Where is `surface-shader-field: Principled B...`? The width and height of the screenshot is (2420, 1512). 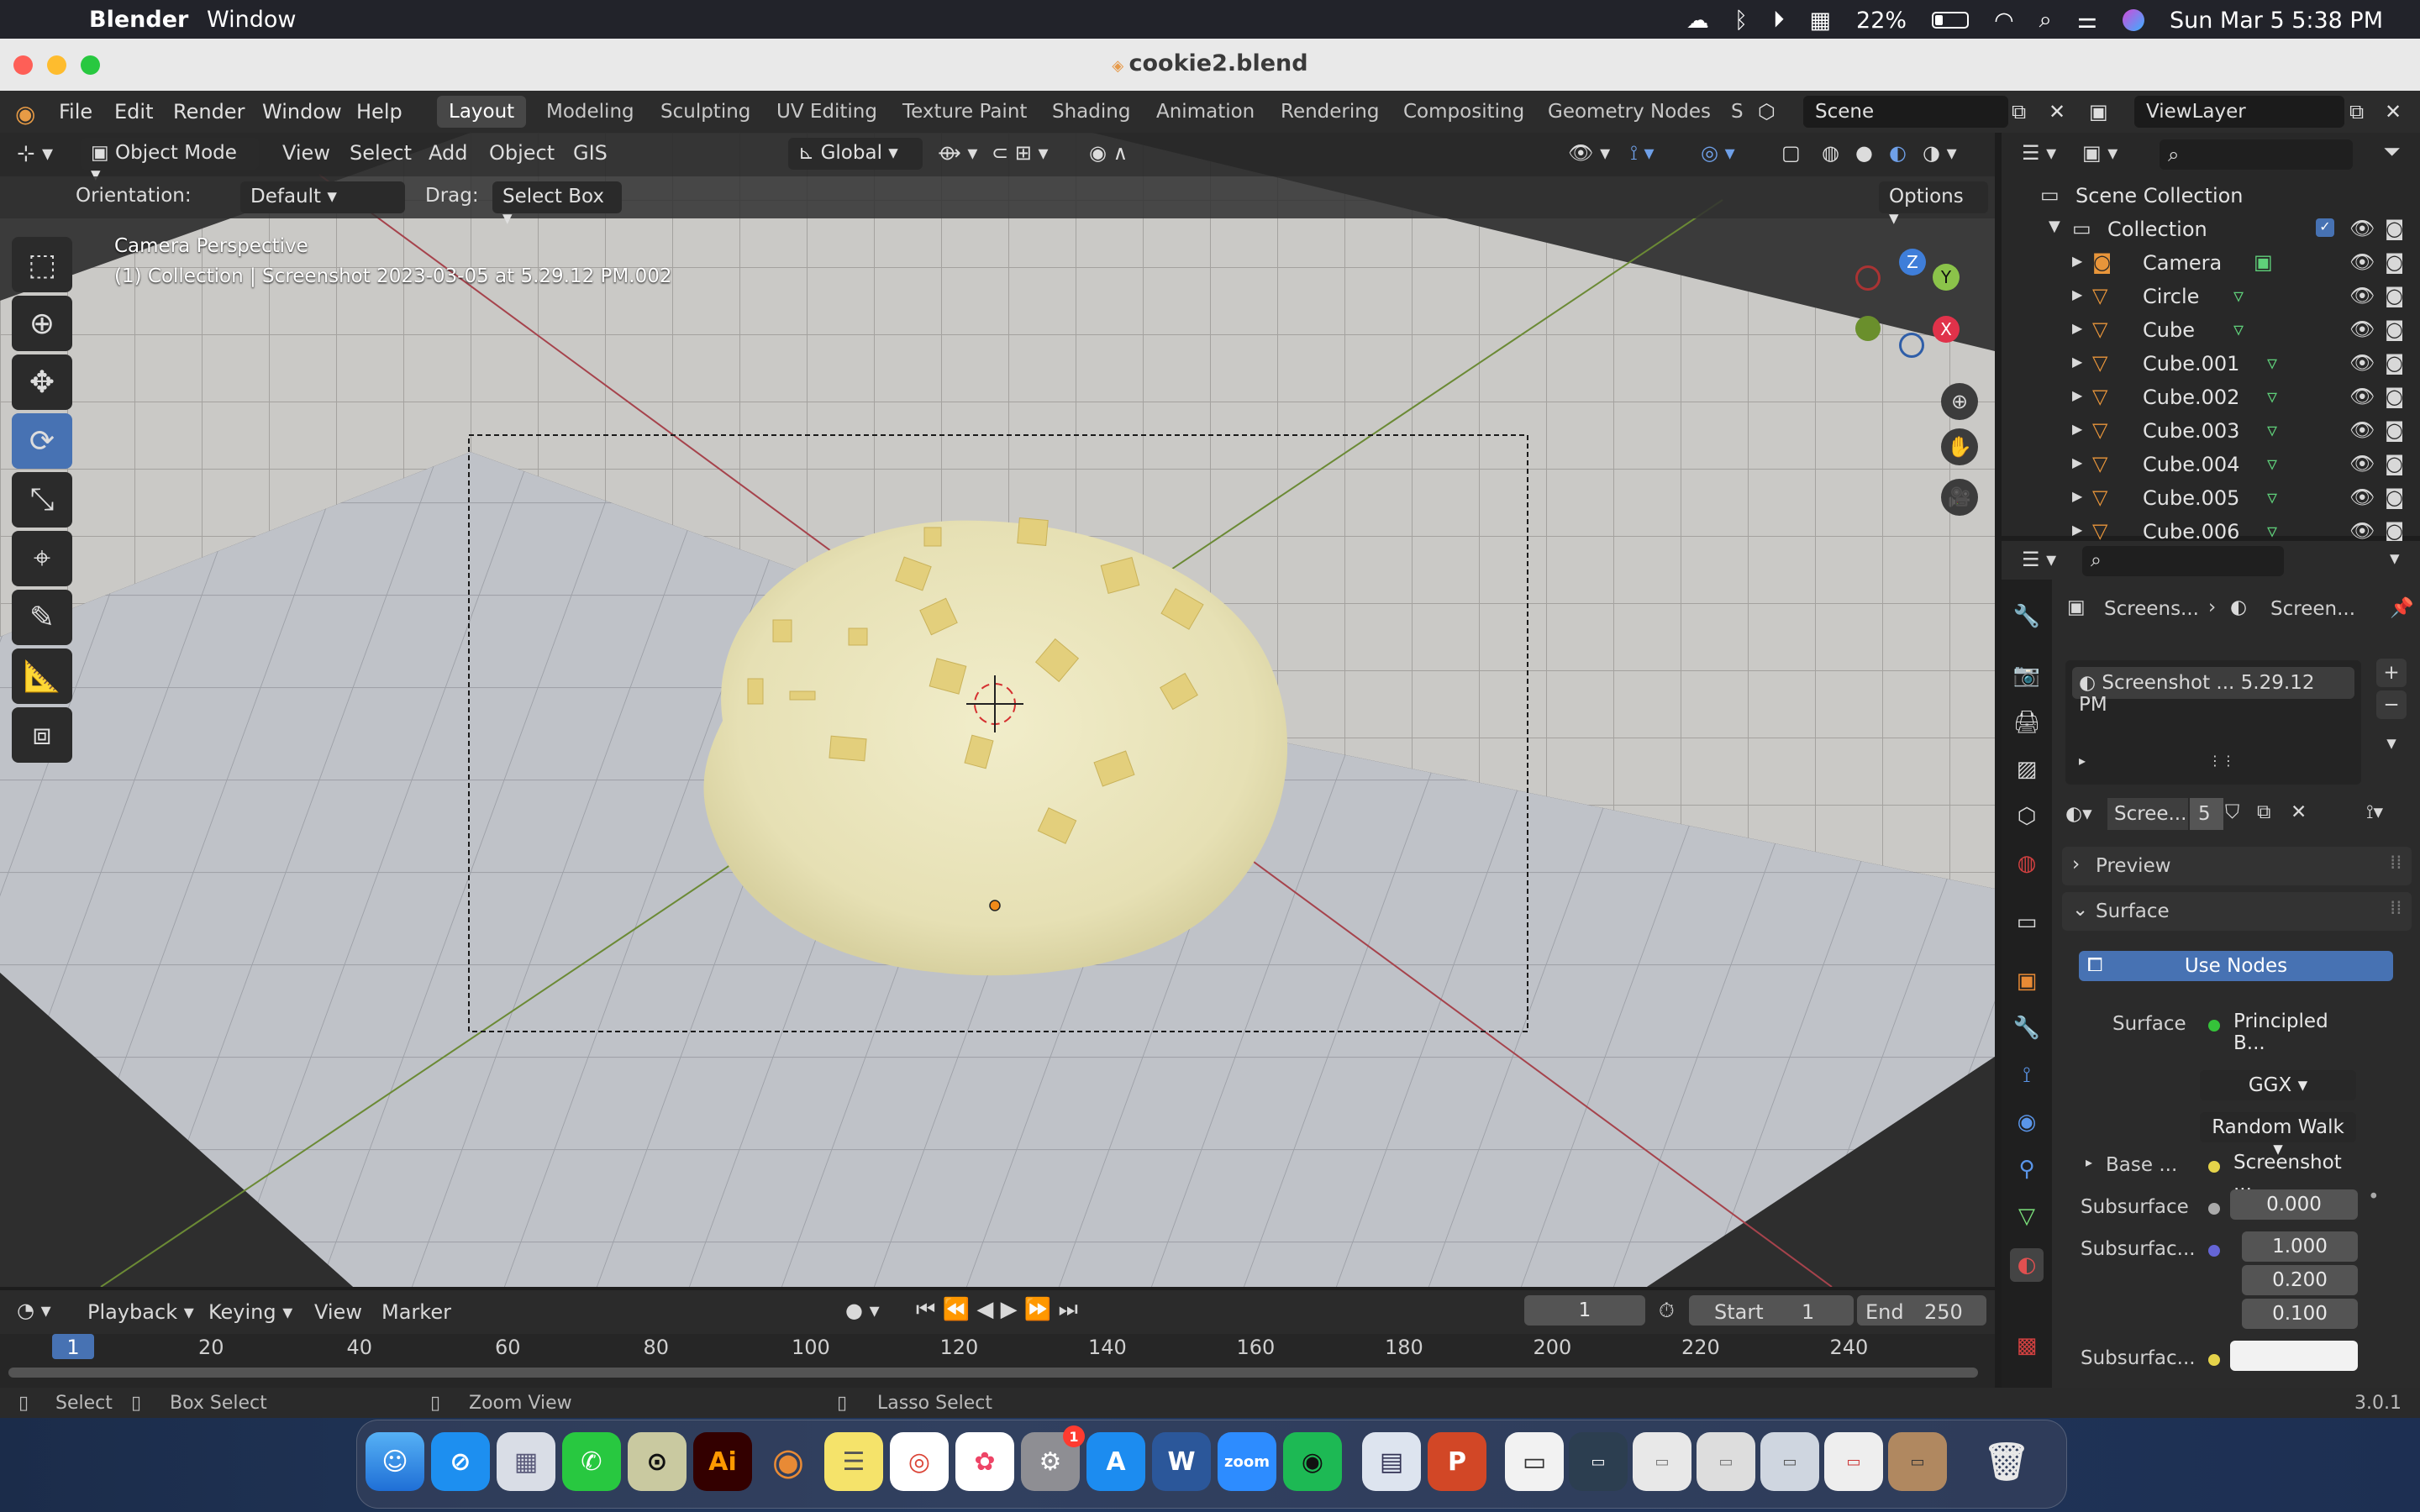 surface-shader-field: Principled B... is located at coordinates (2278, 1030).